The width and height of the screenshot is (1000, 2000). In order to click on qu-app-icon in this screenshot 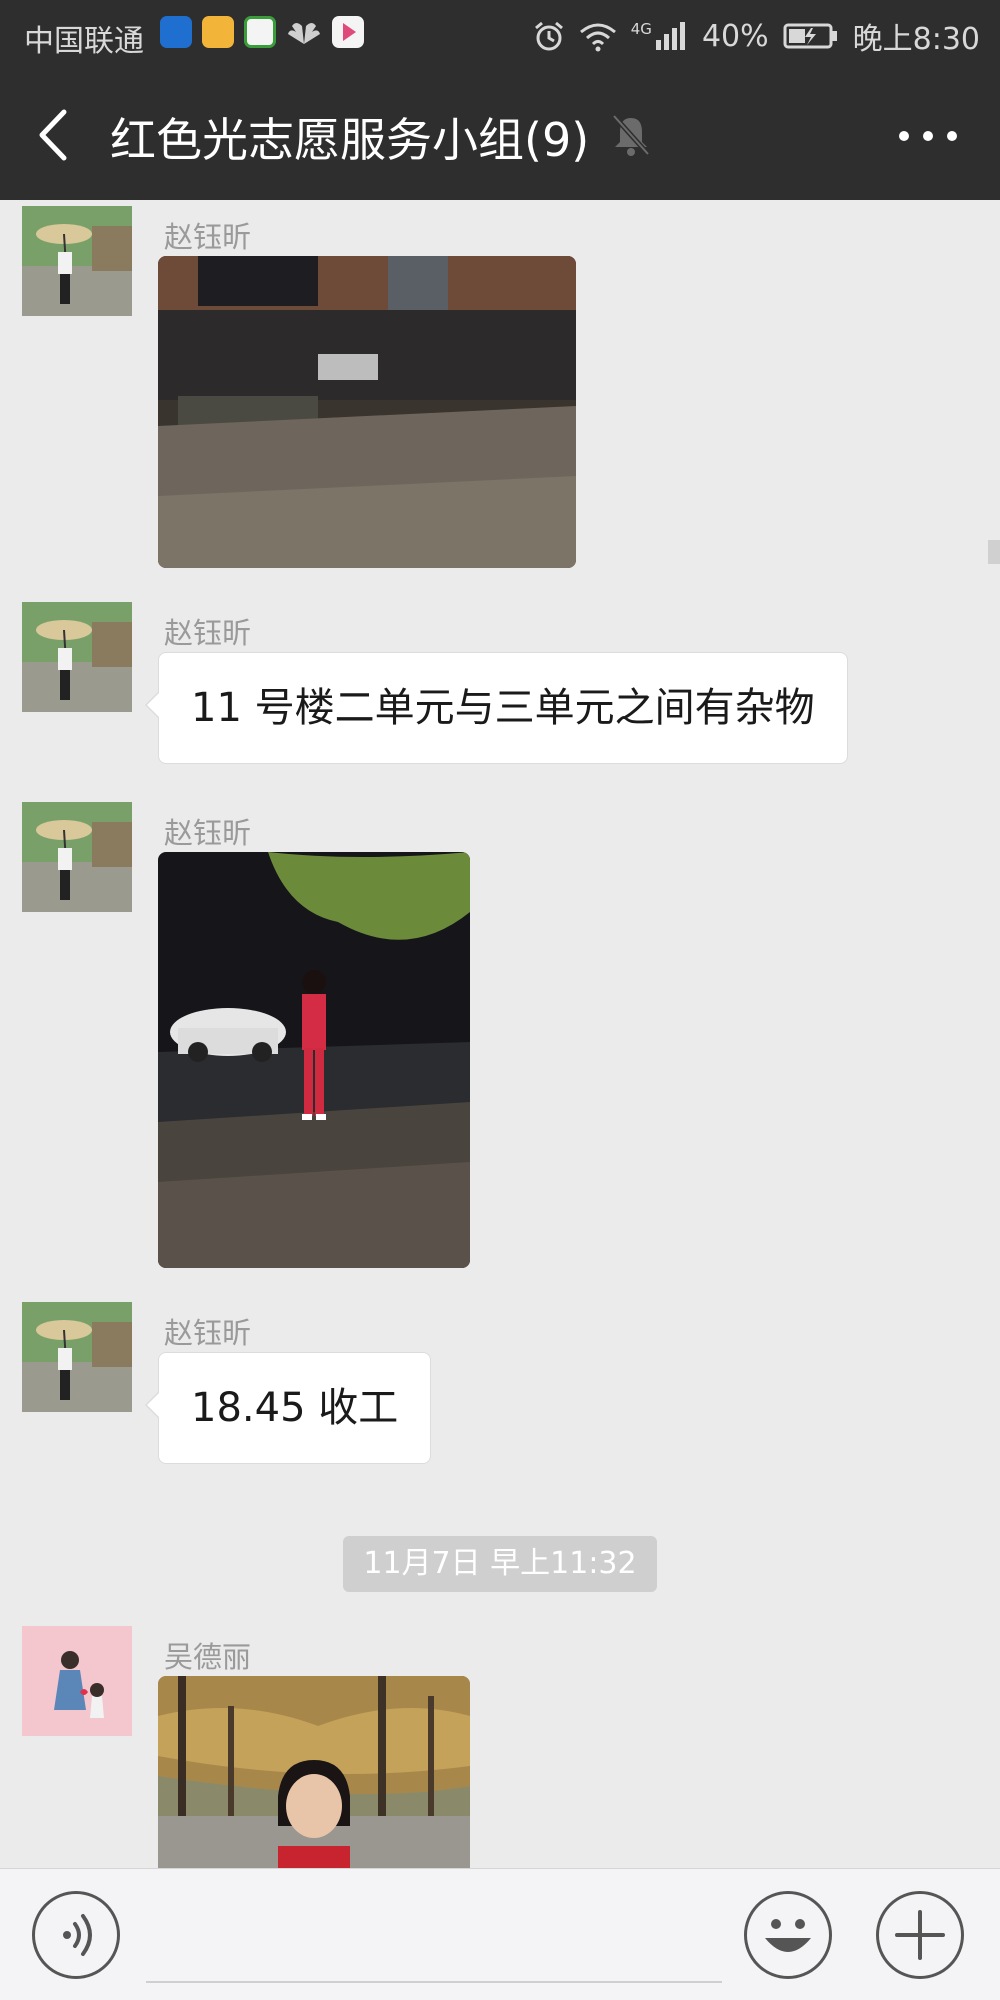, I will do `click(218, 32)`.